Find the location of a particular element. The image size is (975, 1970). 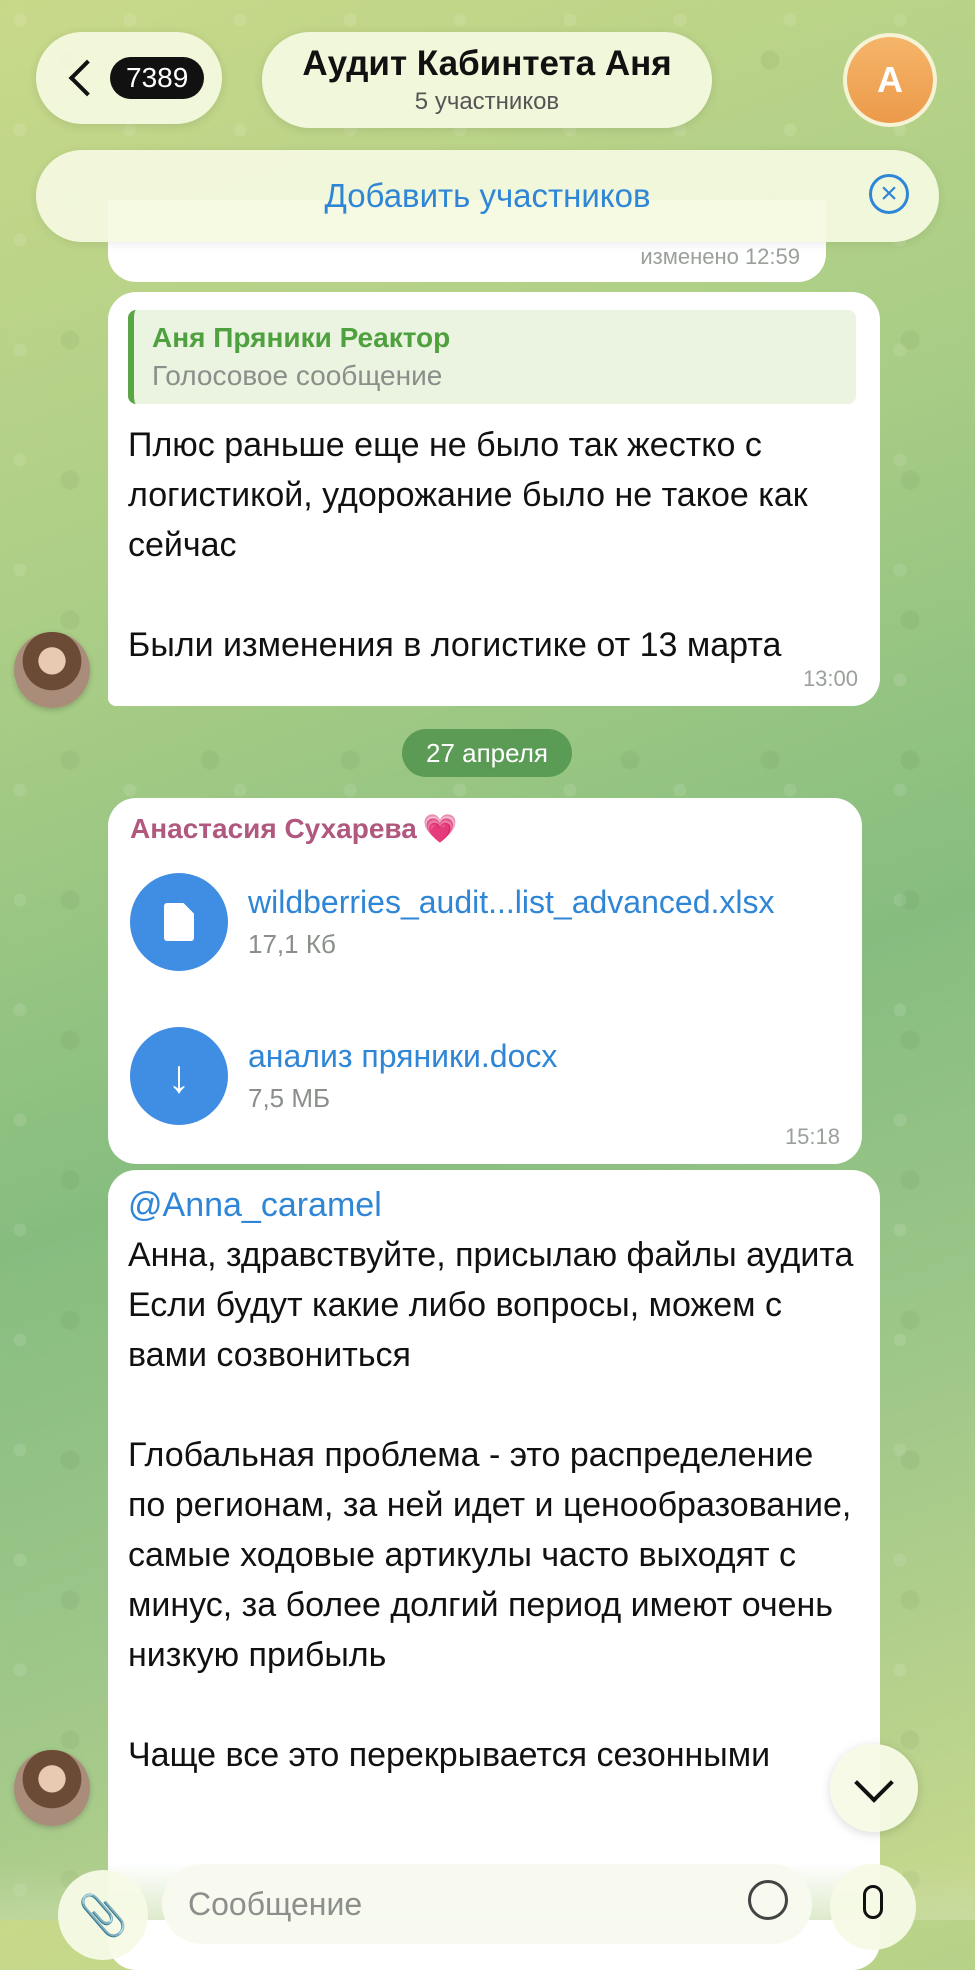

sender-name-row: Анастасия Сухарева 💗 is located at coordinates (485, 828).